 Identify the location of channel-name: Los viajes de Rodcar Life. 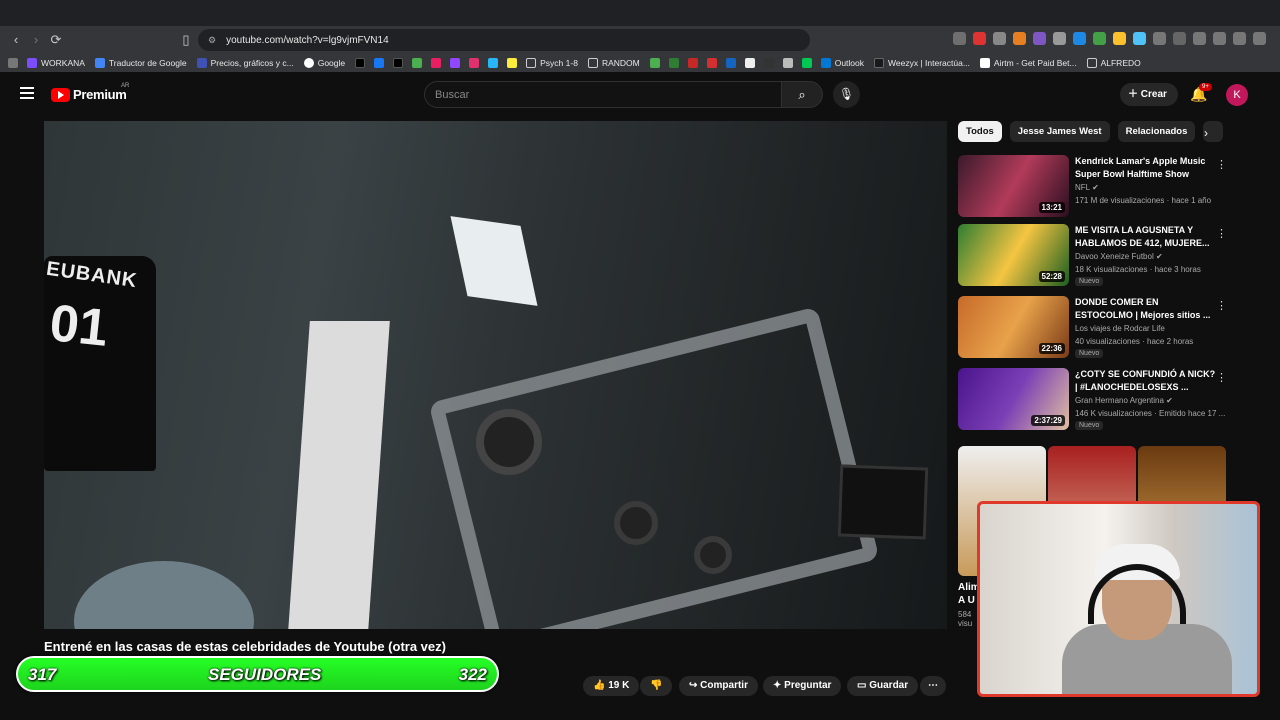
(1120, 328).